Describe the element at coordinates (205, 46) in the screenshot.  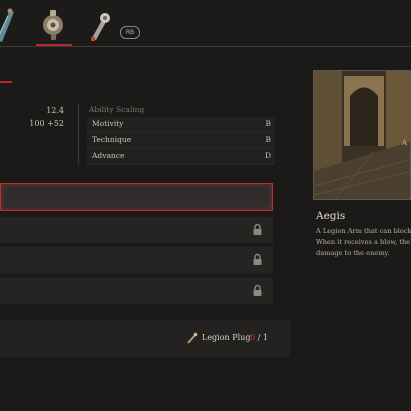
I see `tab-bar-divider` at that location.